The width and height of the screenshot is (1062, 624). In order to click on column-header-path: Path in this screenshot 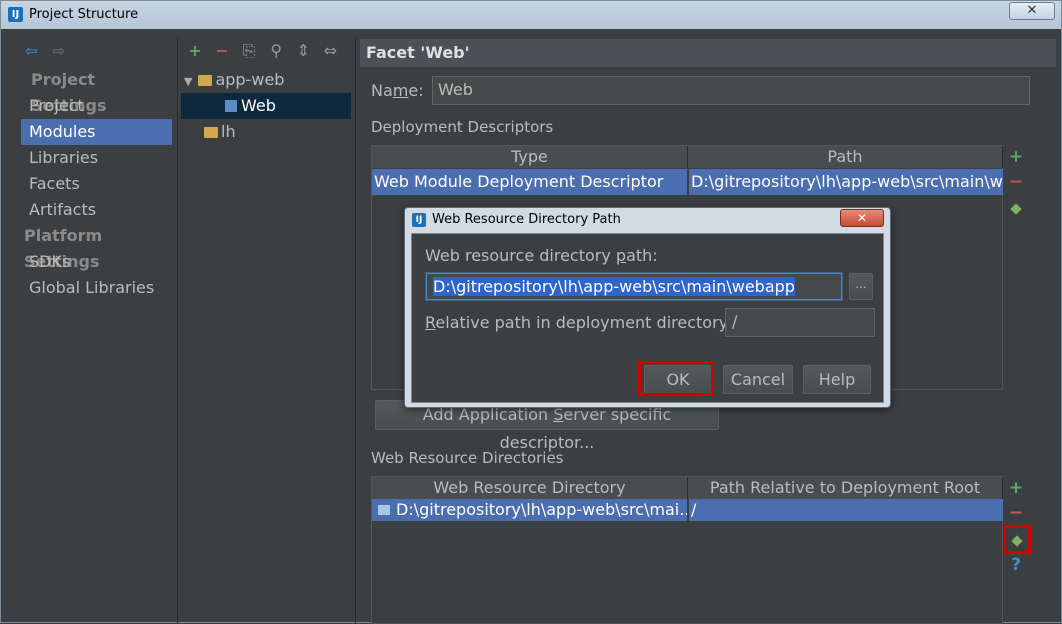, I will do `click(845, 157)`.